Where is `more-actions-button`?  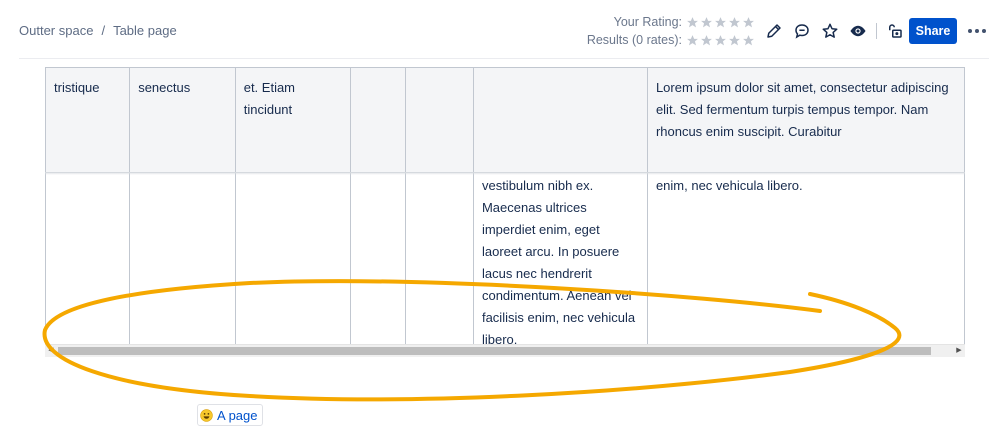
more-actions-button is located at coordinates (977, 31).